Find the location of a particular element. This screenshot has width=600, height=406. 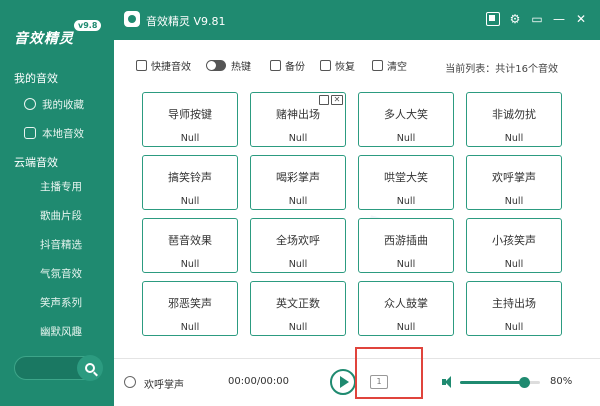

volume-fill is located at coordinates (492, 382).